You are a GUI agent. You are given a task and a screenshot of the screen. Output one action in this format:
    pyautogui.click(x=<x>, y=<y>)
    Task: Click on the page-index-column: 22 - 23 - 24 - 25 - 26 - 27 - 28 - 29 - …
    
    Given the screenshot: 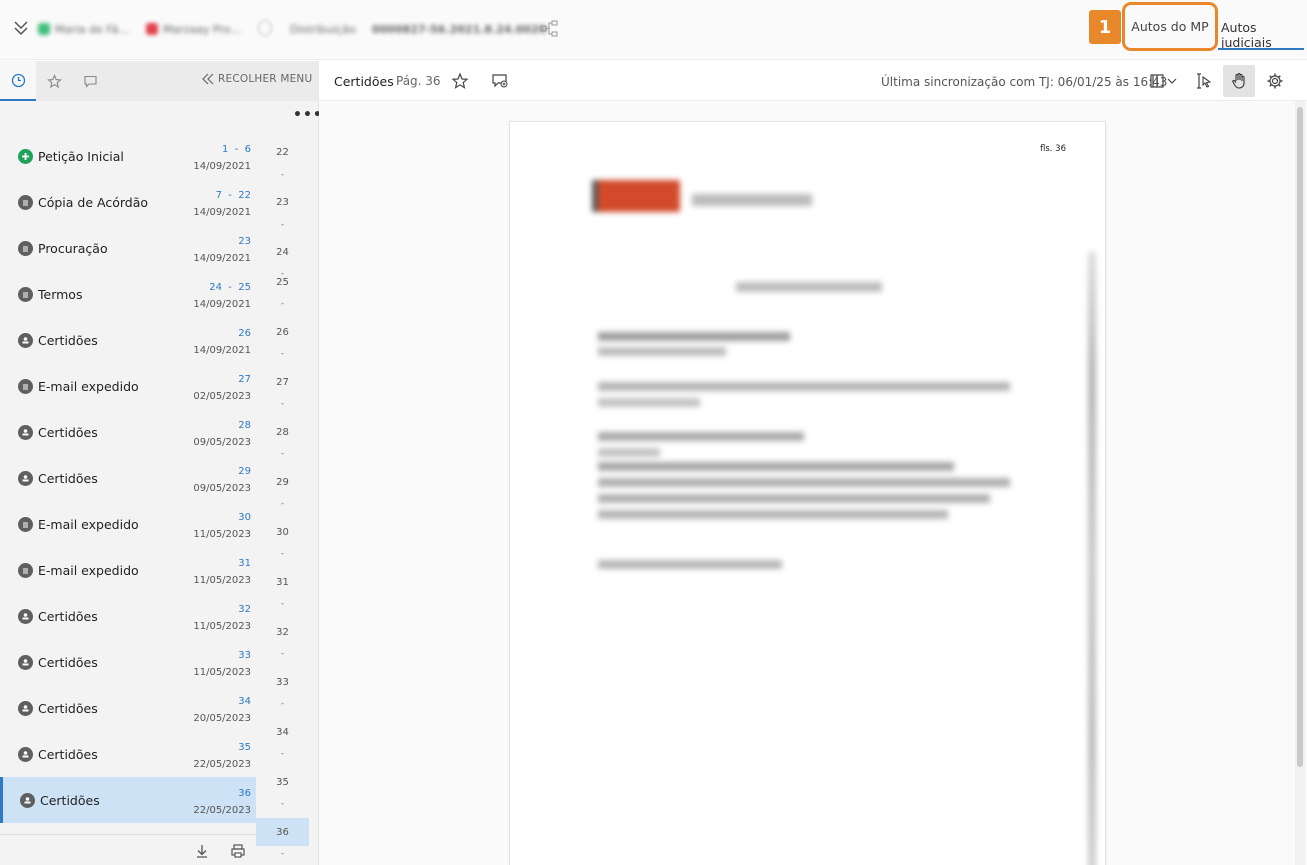 What is the action you would take?
    pyautogui.click(x=282, y=499)
    